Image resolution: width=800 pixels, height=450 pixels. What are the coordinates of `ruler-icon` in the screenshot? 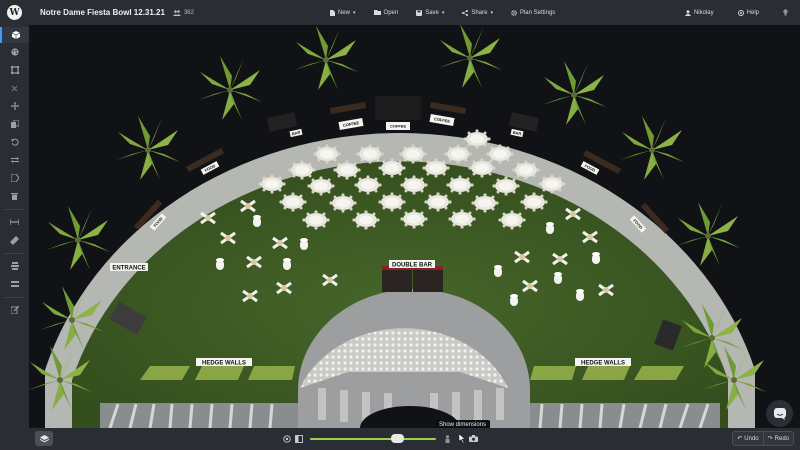 It's located at (14, 240).